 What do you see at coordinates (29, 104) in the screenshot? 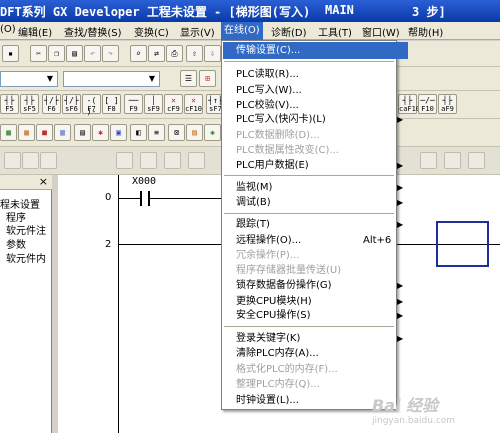
I see `parallel-open-contact-button: ┤├ sF5` at bounding box center [29, 104].